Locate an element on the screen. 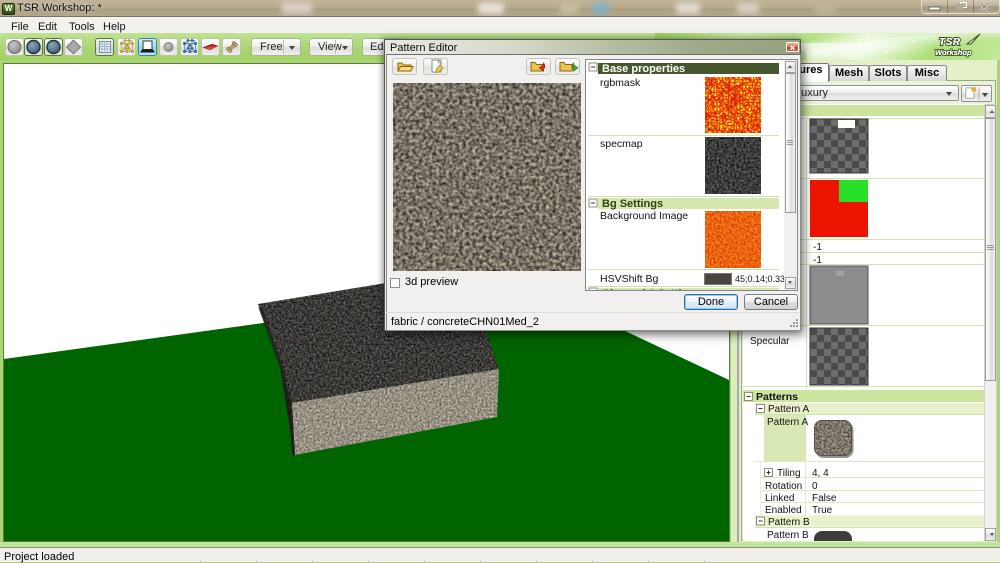 The image size is (1000, 563). svg-text: Rotation is located at coordinates (783, 486).